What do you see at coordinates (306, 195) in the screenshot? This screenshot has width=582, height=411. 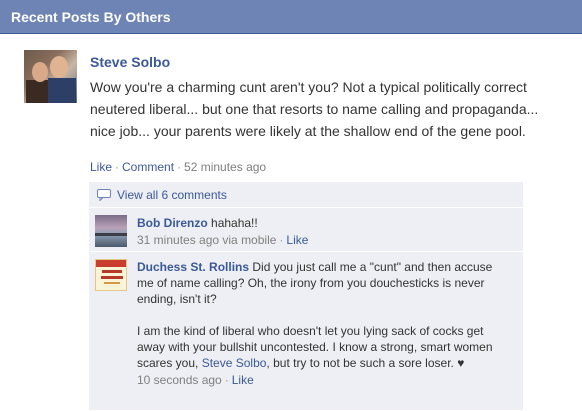 I see `view-all-comments-row: View all 6 comments` at bounding box center [306, 195].